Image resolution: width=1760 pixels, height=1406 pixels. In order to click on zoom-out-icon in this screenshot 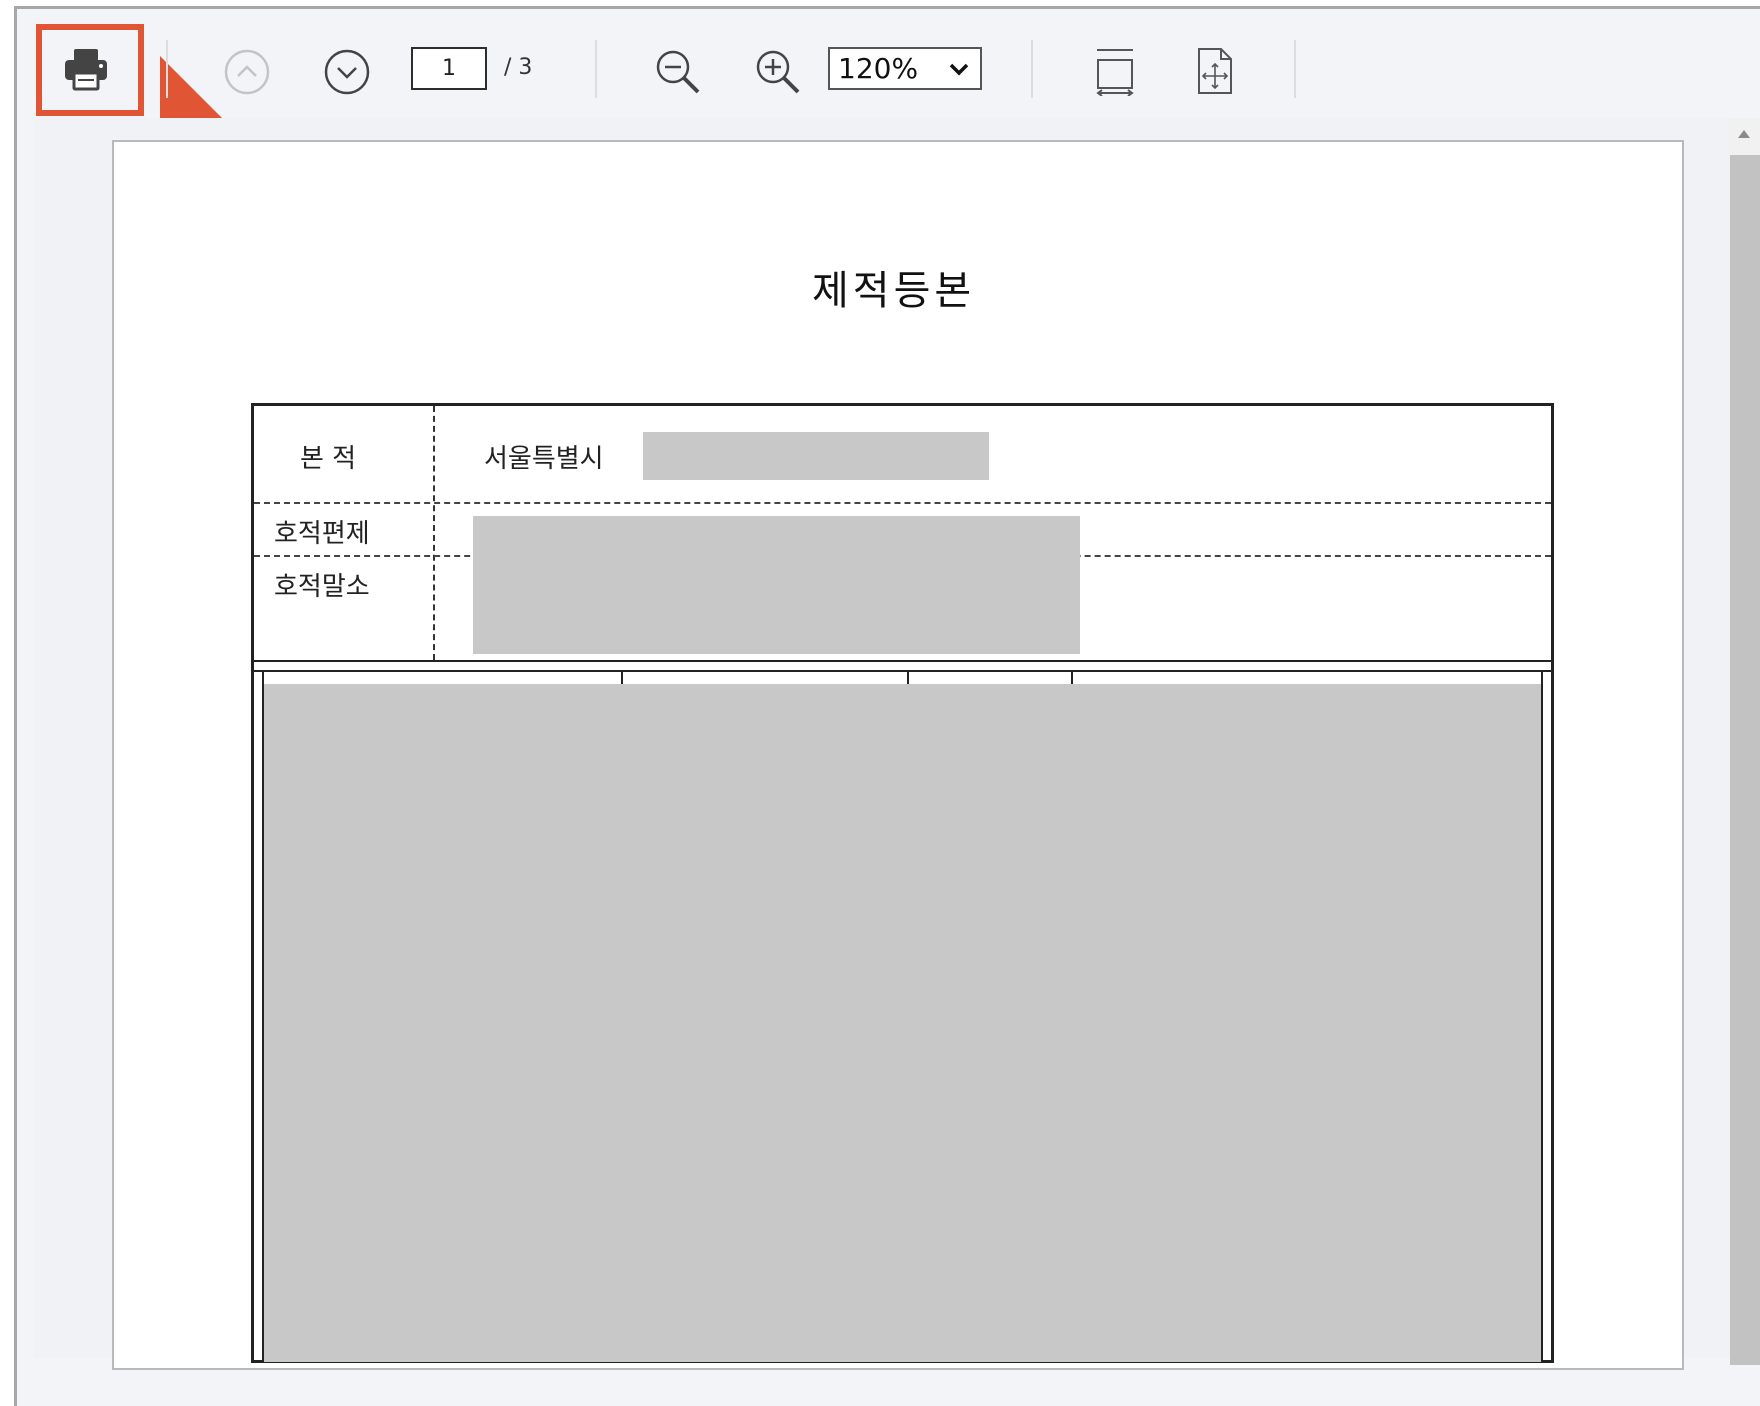, I will do `click(678, 72)`.